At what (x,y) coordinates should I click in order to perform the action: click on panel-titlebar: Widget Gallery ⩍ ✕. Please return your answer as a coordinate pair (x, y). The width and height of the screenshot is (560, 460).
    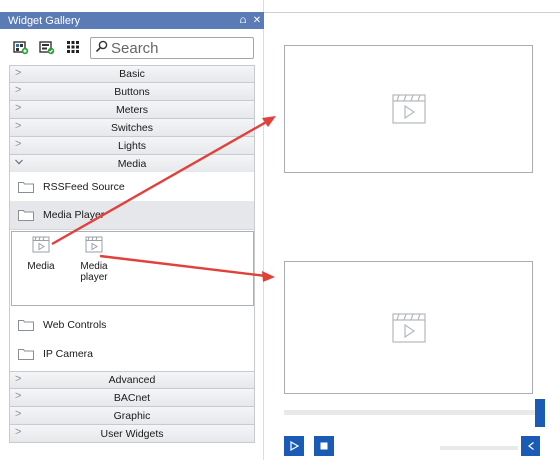
    Looking at the image, I should click on (132, 20).